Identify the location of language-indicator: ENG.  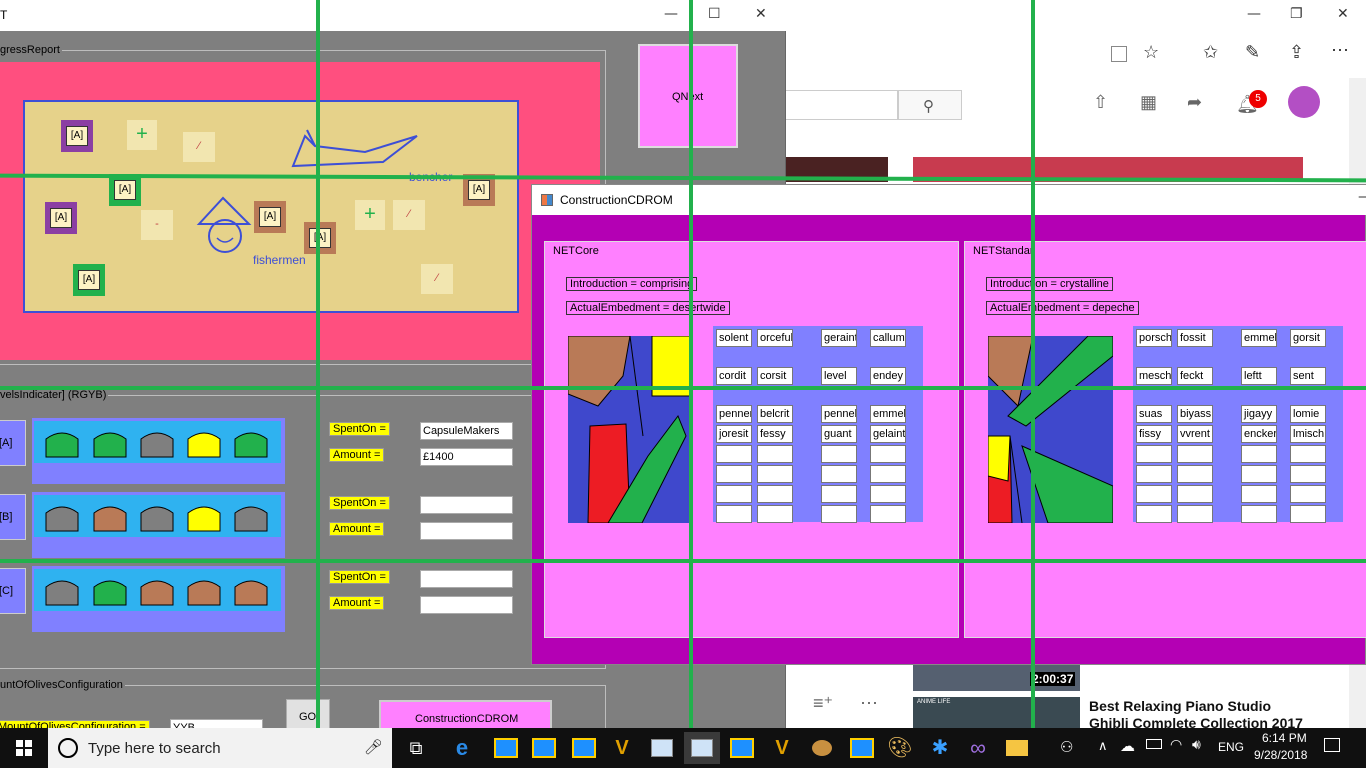
(1231, 747).